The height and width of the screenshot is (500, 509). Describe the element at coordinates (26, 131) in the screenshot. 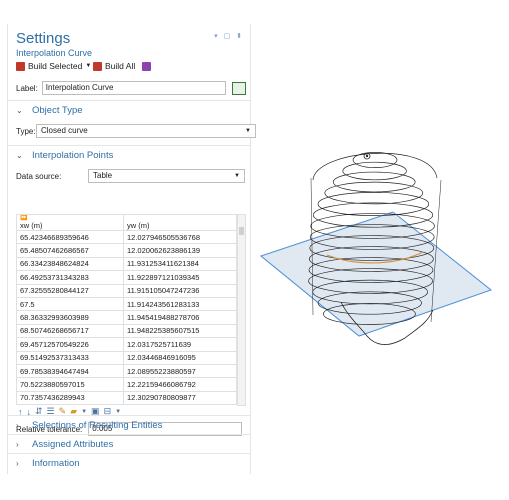

I see `type-caption: Type:` at that location.